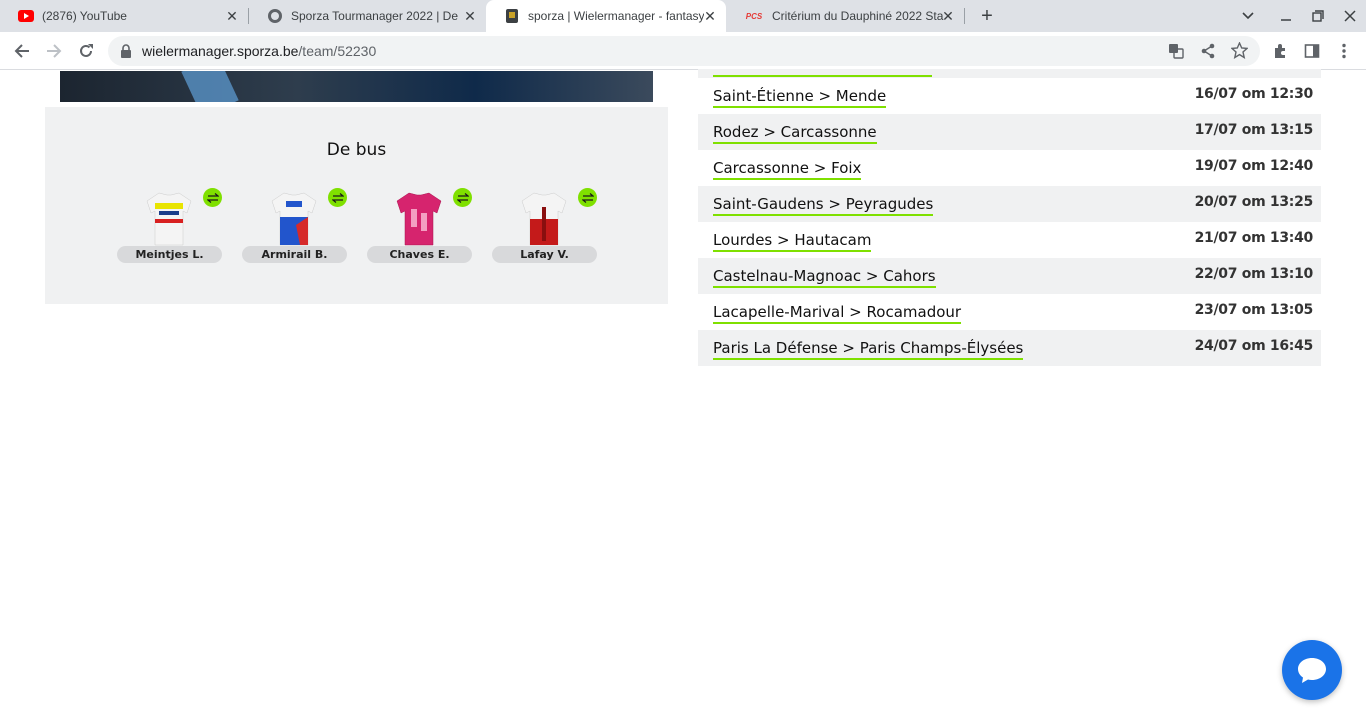 The image size is (1366, 720). Describe the element at coordinates (1254, 346) in the screenshot. I see `stage-time: 24/07 om 16:45` at that location.